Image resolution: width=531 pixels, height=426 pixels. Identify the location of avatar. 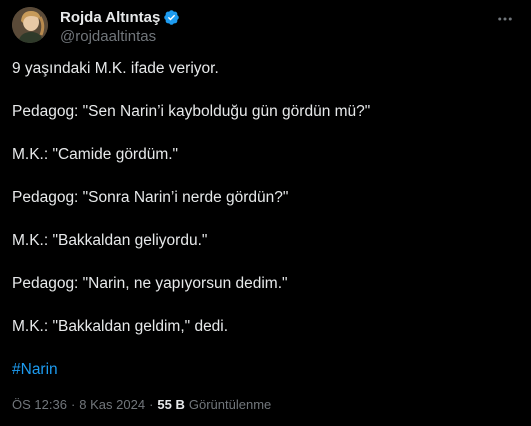
(30, 25).